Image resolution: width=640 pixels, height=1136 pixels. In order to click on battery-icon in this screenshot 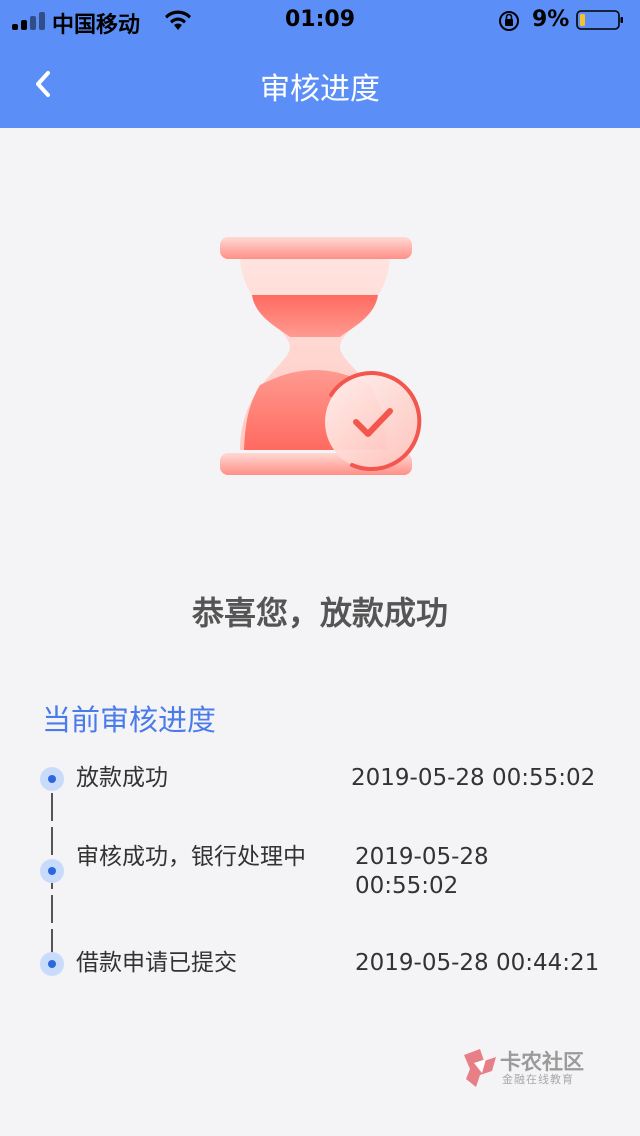, I will do `click(599, 20)`.